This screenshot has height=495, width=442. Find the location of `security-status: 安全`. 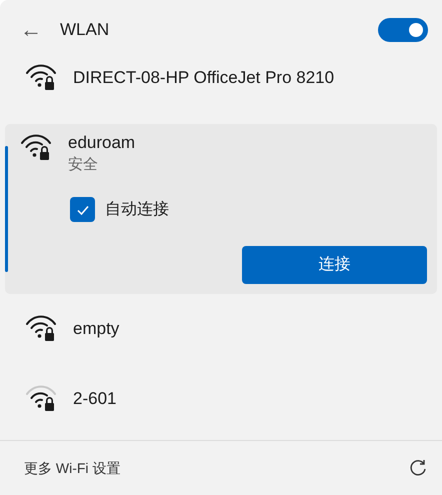

security-status: 安全 is located at coordinates (83, 165).